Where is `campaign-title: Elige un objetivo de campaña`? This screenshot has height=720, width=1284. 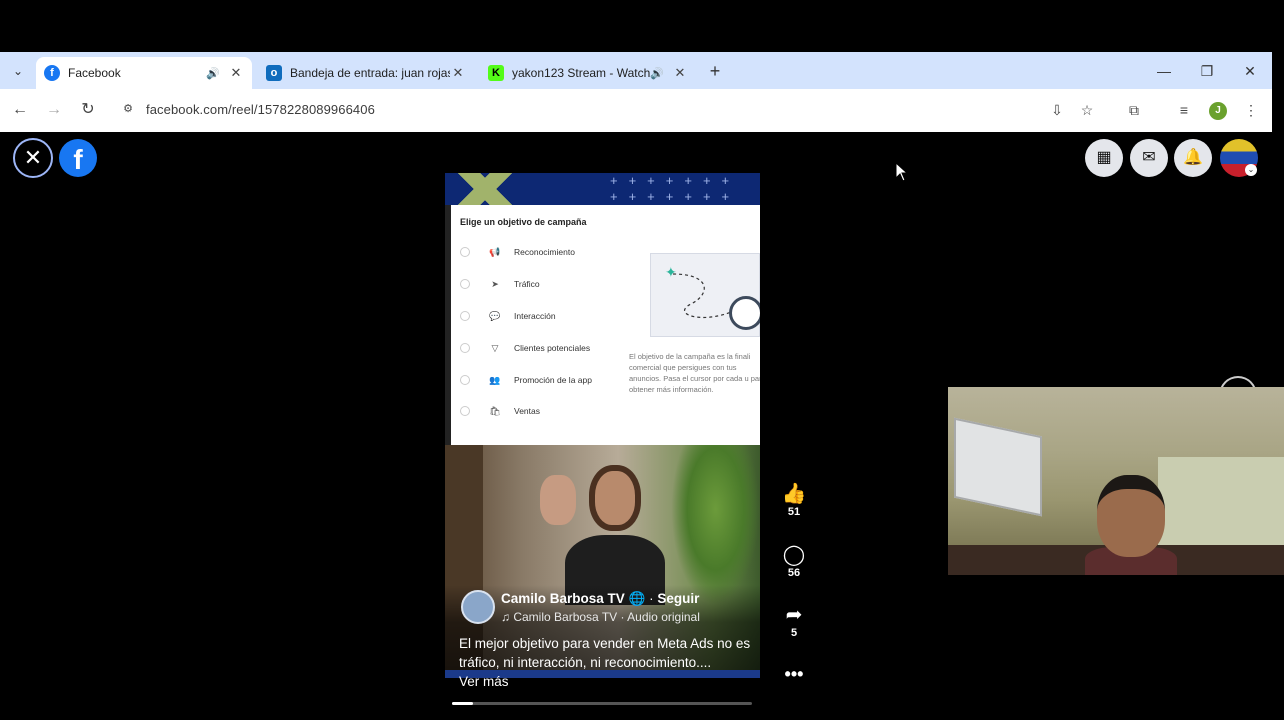
campaign-title: Elige un objetivo de campaña is located at coordinates (523, 222).